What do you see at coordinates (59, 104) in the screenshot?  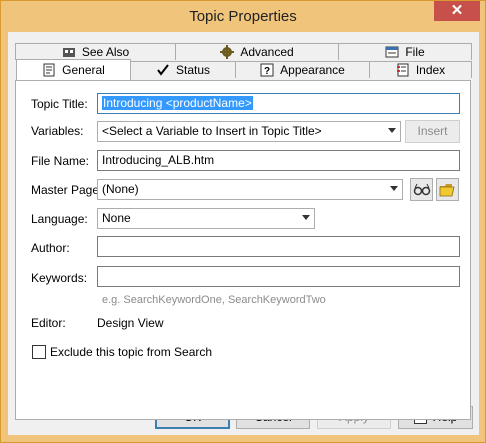 I see `topic-title-label: Topic Title:` at bounding box center [59, 104].